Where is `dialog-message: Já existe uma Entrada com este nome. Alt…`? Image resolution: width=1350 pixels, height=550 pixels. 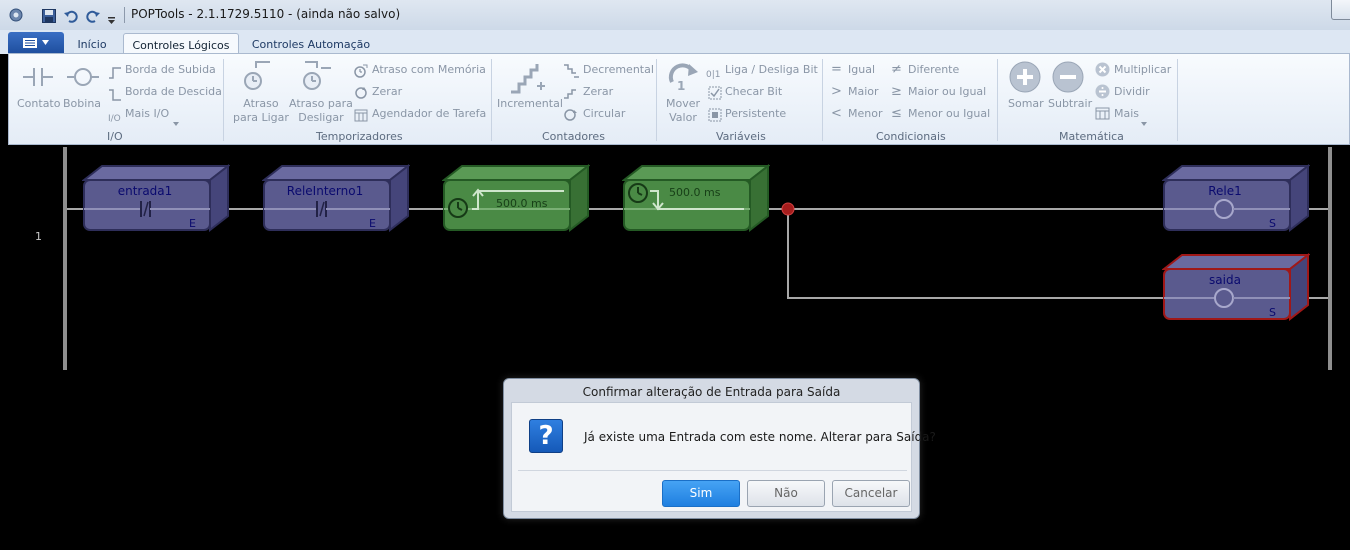 dialog-message: Já existe uma Entrada com este nome. Alt… is located at coordinates (760, 437).